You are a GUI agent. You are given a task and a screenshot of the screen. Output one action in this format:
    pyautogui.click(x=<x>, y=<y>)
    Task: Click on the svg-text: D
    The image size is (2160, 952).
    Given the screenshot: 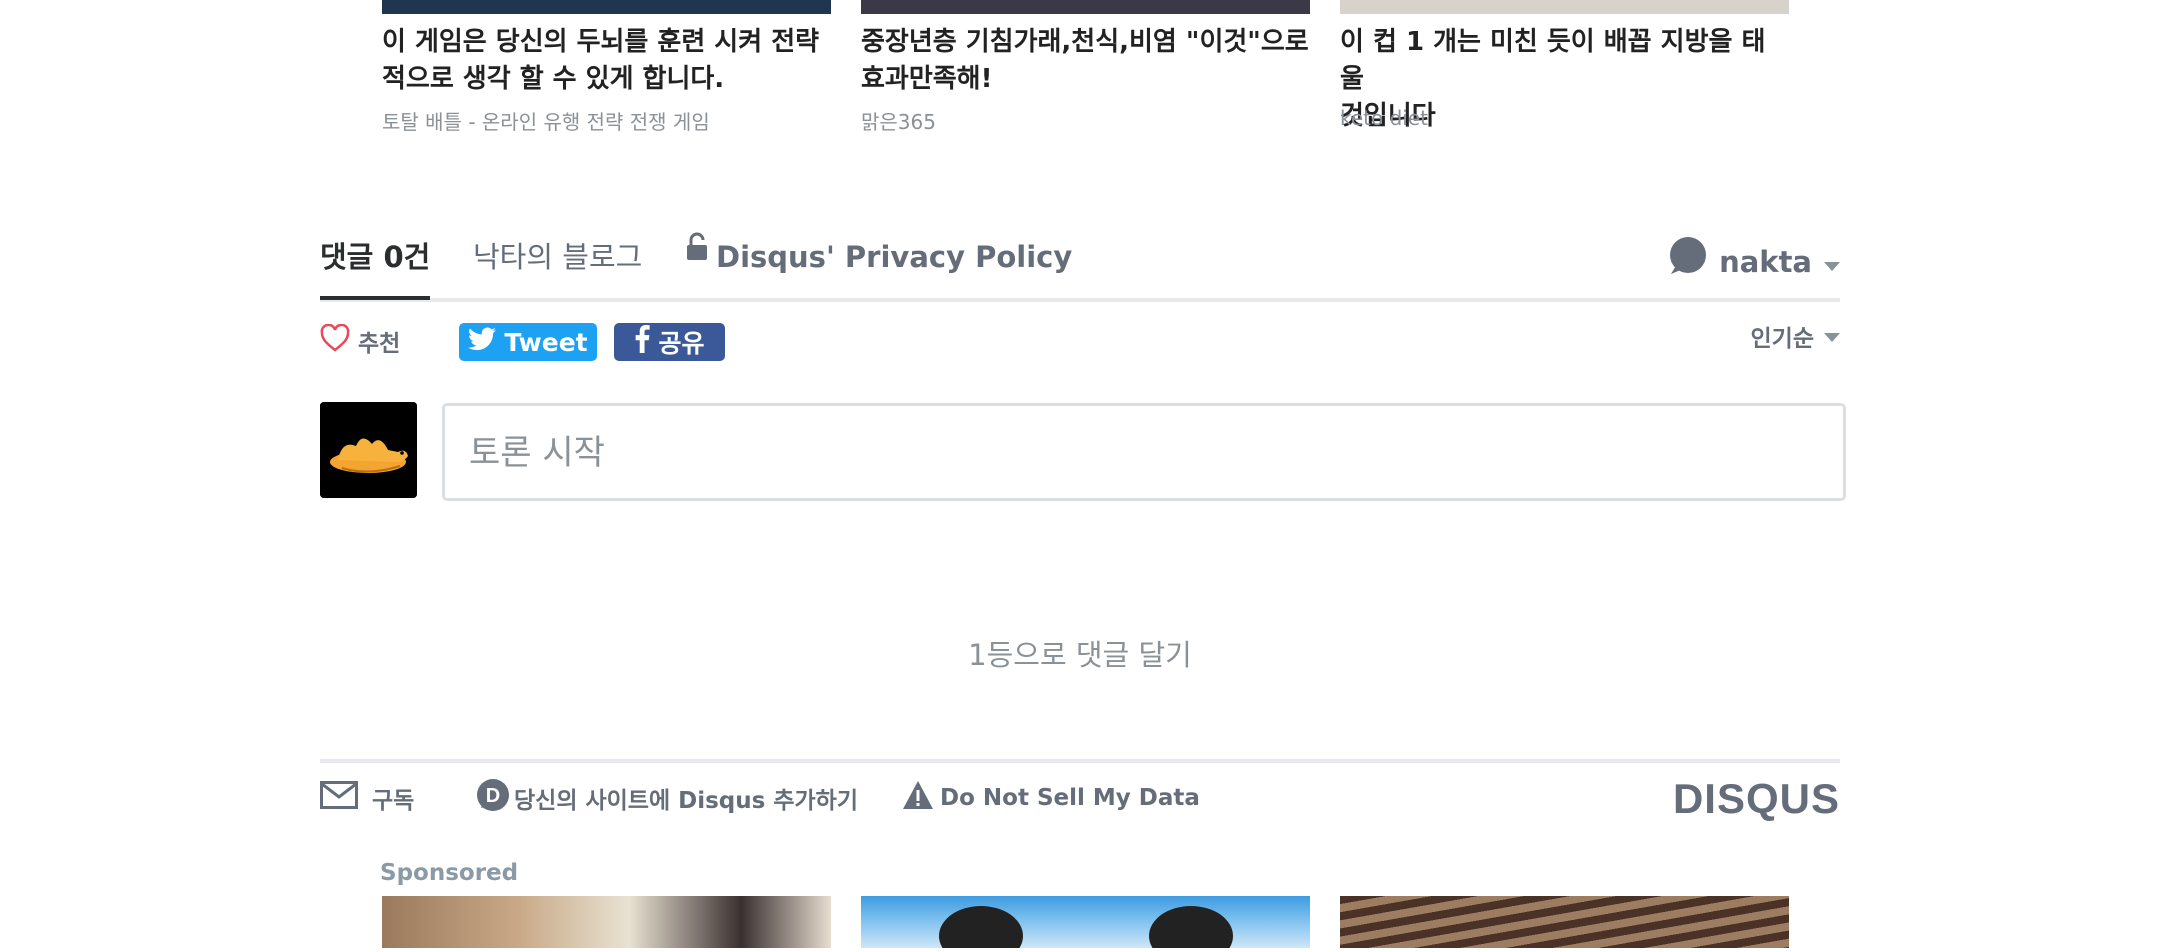 What is the action you would take?
    pyautogui.click(x=493, y=796)
    